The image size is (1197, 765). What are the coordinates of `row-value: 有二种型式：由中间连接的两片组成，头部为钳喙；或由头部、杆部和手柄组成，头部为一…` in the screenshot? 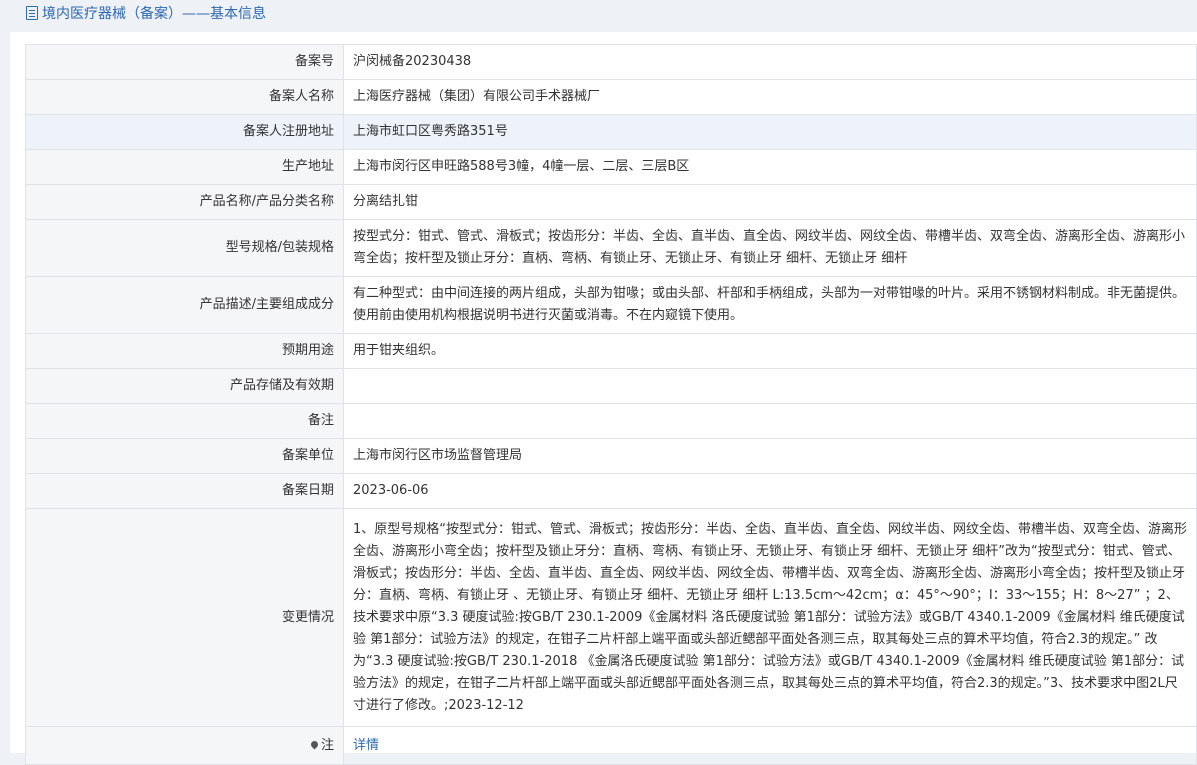 It's located at (770, 305).